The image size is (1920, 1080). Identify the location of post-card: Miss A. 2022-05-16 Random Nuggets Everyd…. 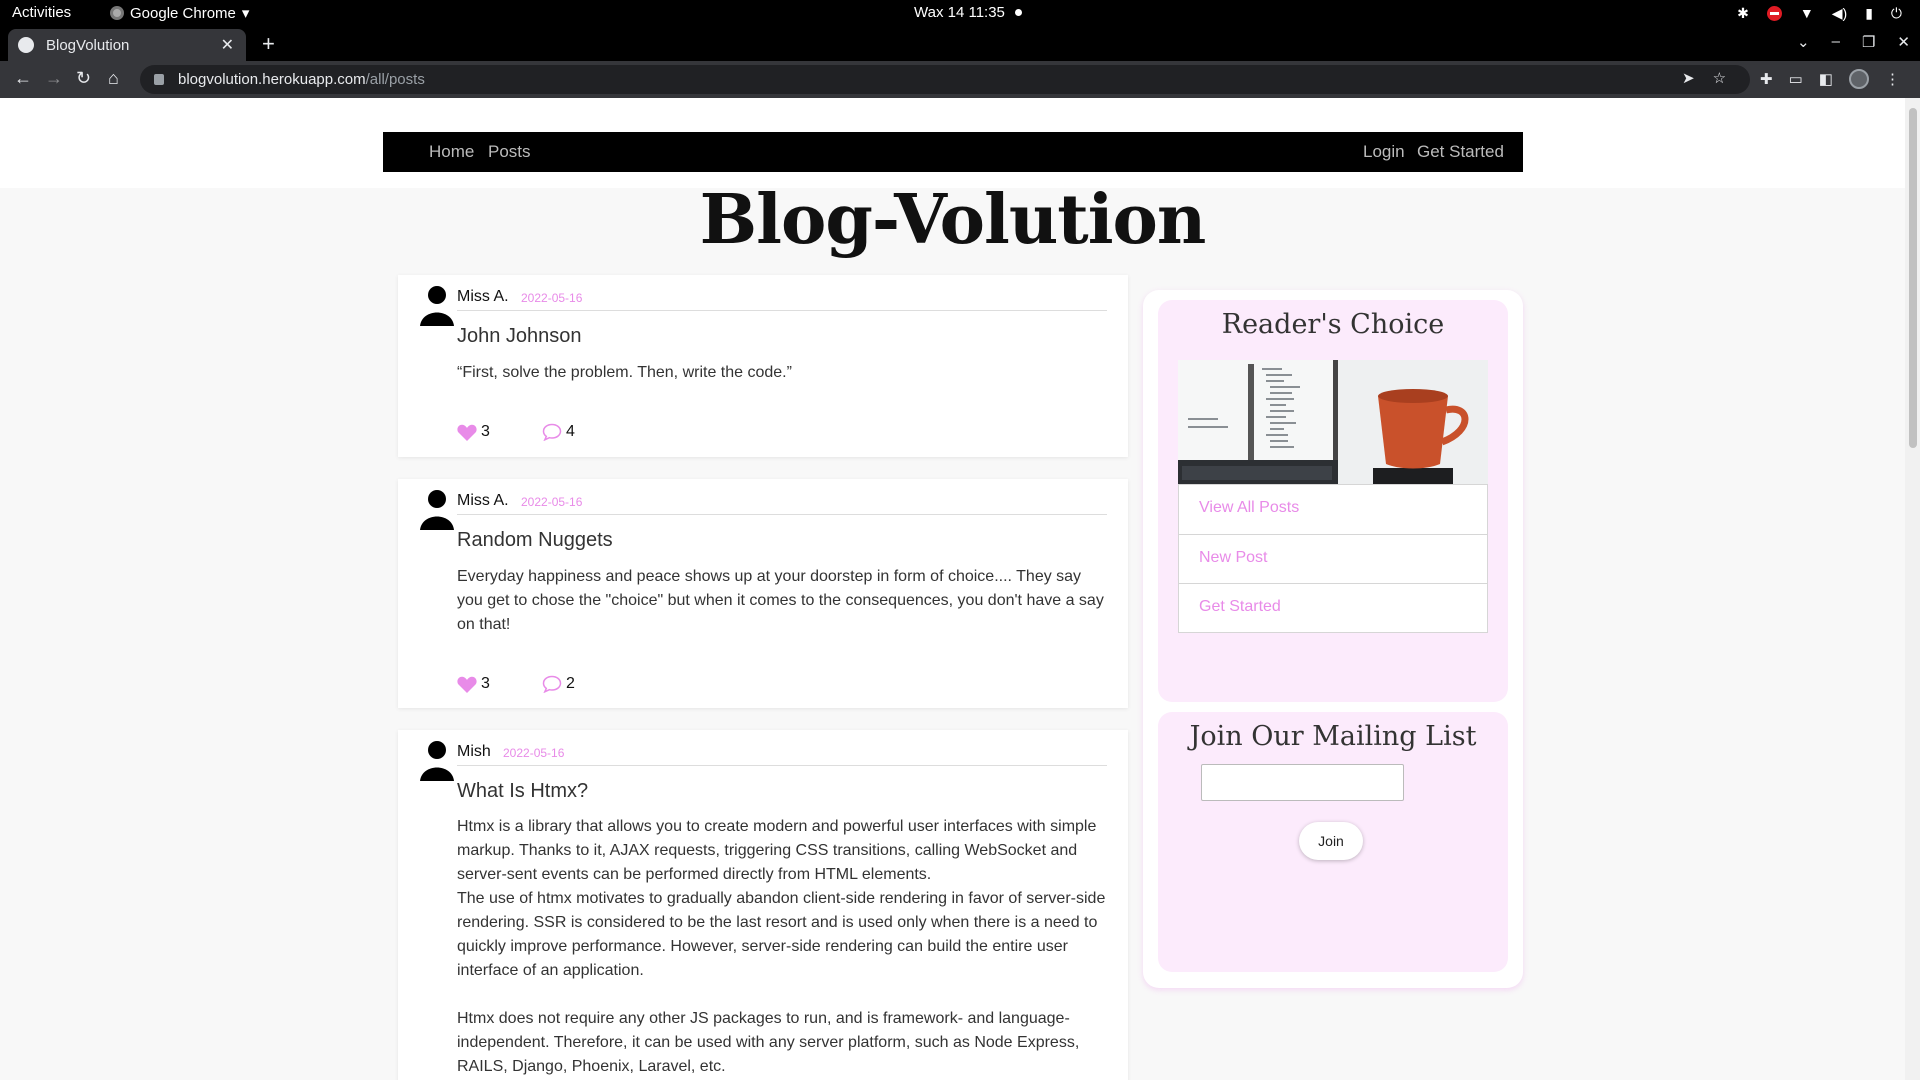
(763, 593).